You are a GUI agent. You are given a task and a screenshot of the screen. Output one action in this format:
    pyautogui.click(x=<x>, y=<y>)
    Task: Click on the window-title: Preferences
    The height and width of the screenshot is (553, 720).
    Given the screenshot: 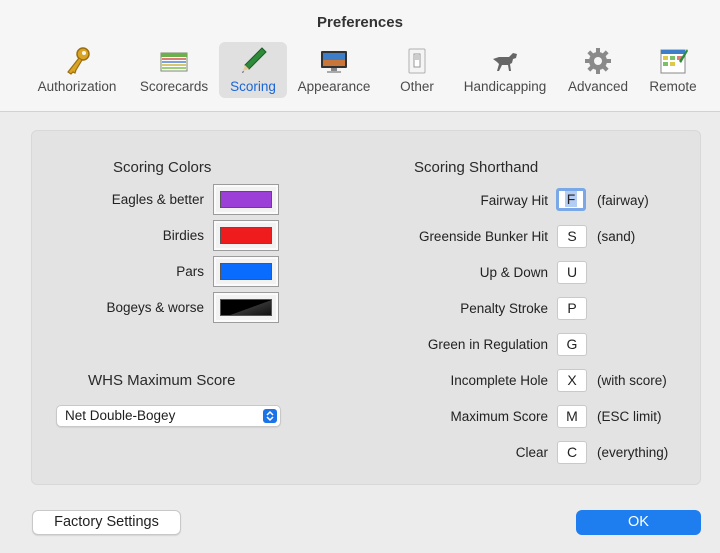 What is the action you would take?
    pyautogui.click(x=360, y=22)
    